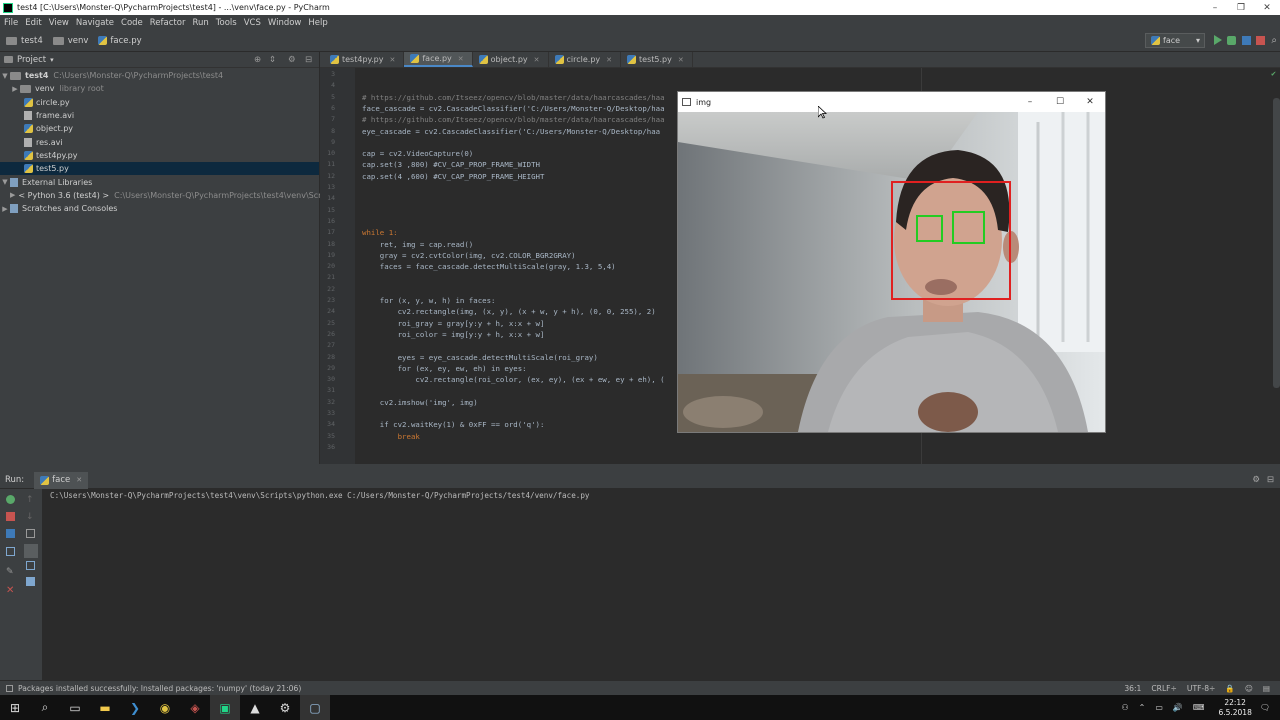 Image resolution: width=1280 pixels, height=720 pixels. What do you see at coordinates (75, 707) in the screenshot?
I see `task-view-icon: ▭` at bounding box center [75, 707].